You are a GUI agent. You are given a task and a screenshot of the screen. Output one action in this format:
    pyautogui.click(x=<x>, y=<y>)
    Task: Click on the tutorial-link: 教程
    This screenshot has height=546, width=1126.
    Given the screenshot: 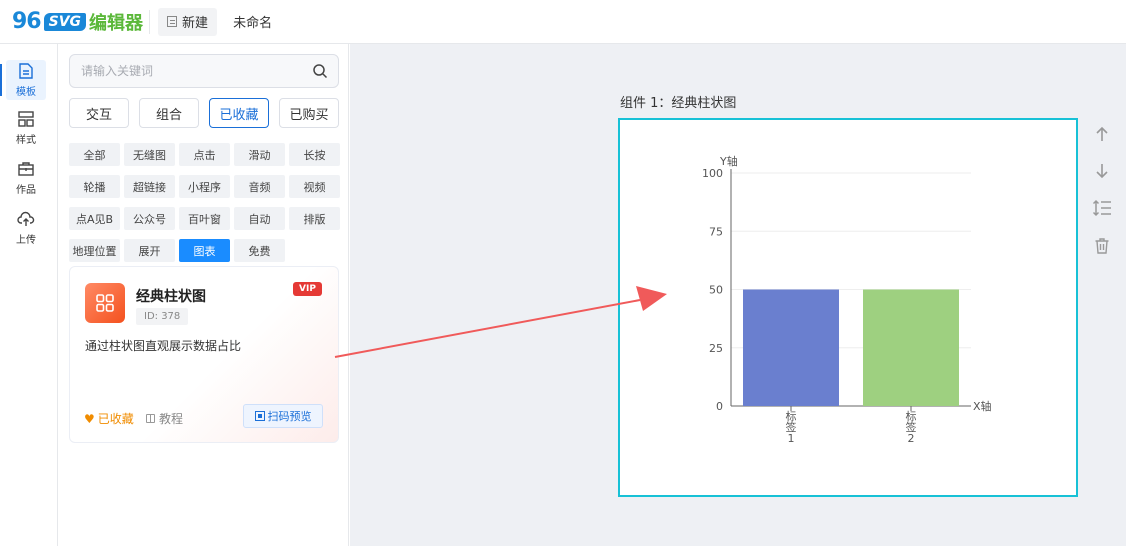 What is the action you would take?
    pyautogui.click(x=164, y=418)
    